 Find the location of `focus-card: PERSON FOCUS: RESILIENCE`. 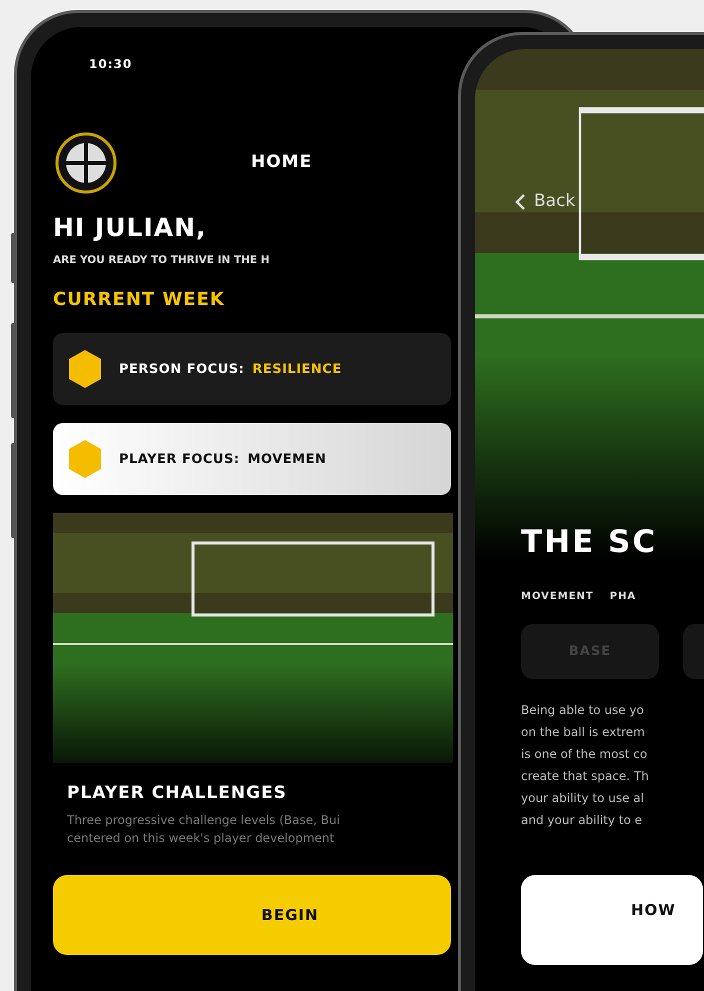

focus-card: PERSON FOCUS: RESILIENCE is located at coordinates (252, 369).